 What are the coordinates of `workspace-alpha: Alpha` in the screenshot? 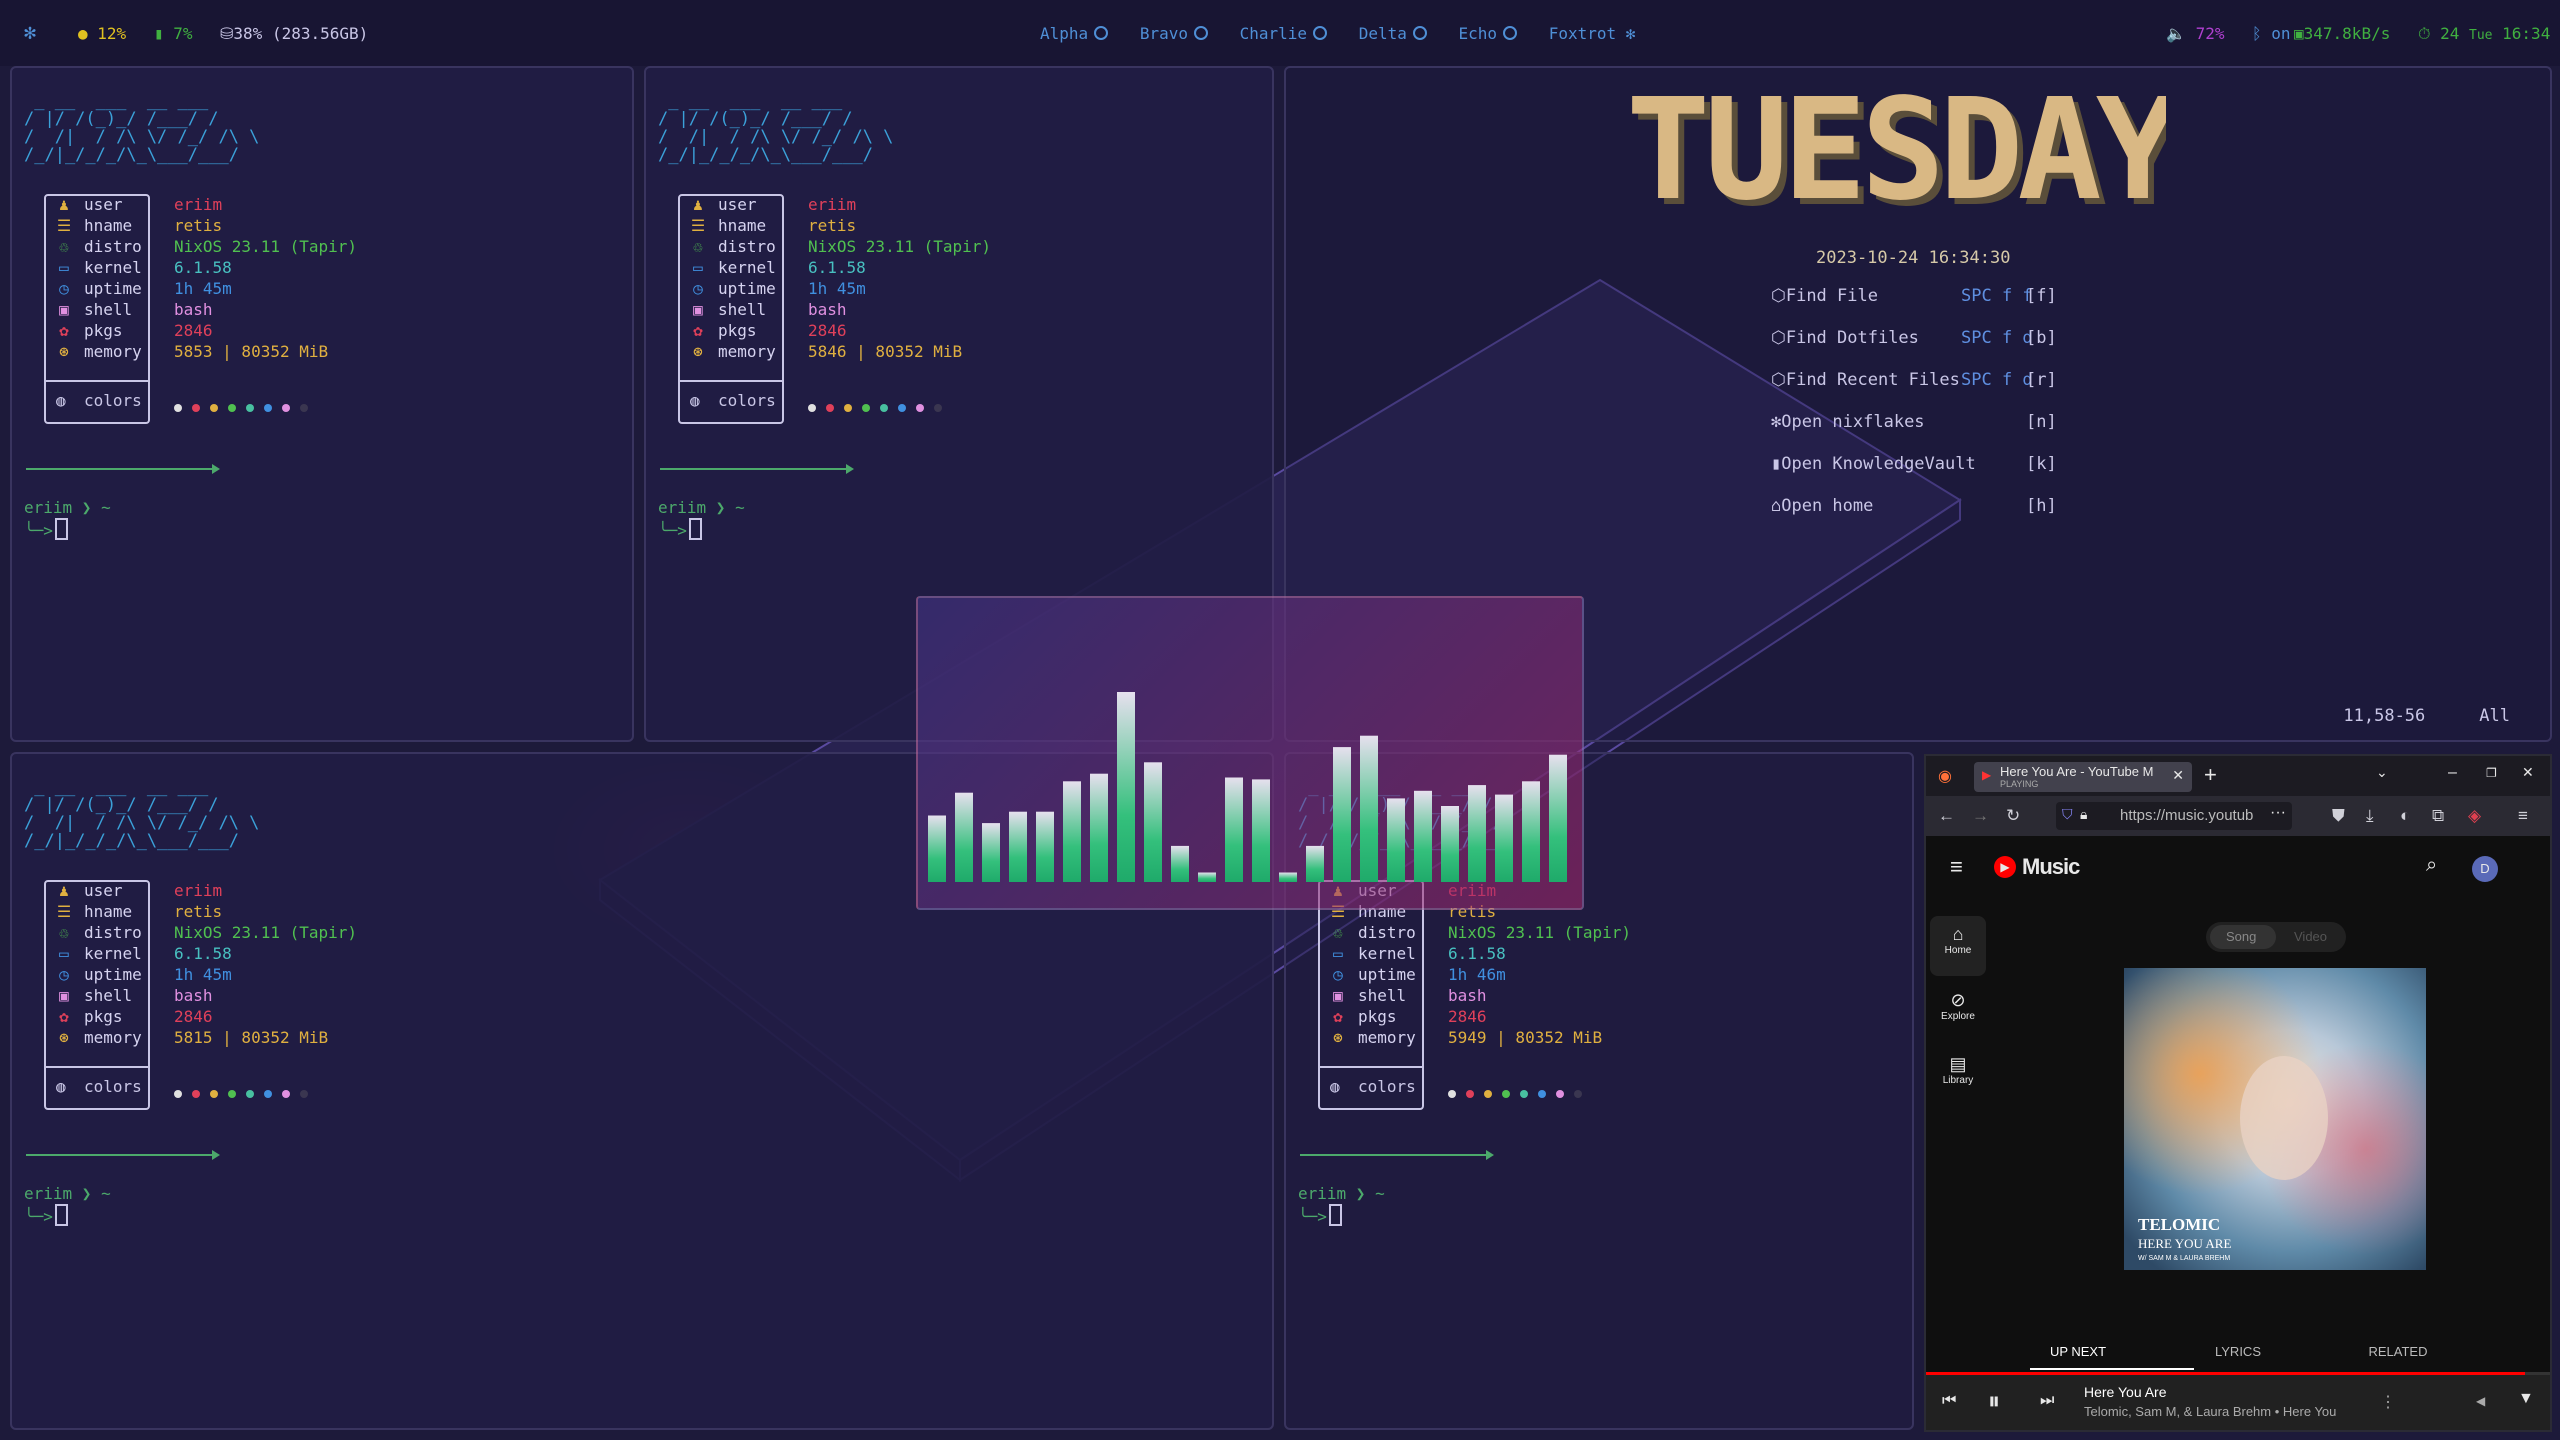 It's located at (1074, 33).